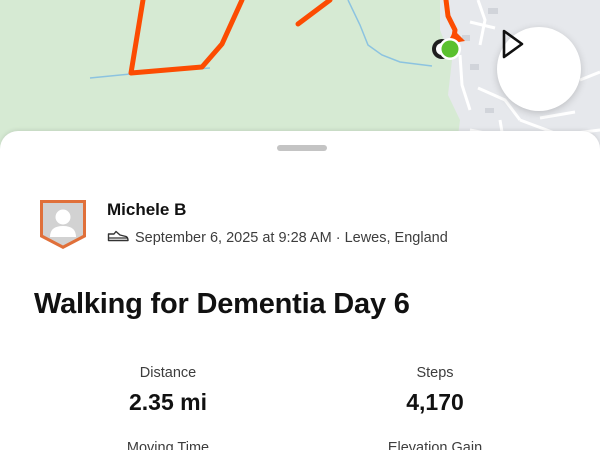 The height and width of the screenshot is (450, 600). I want to click on avatar, so click(63, 224).